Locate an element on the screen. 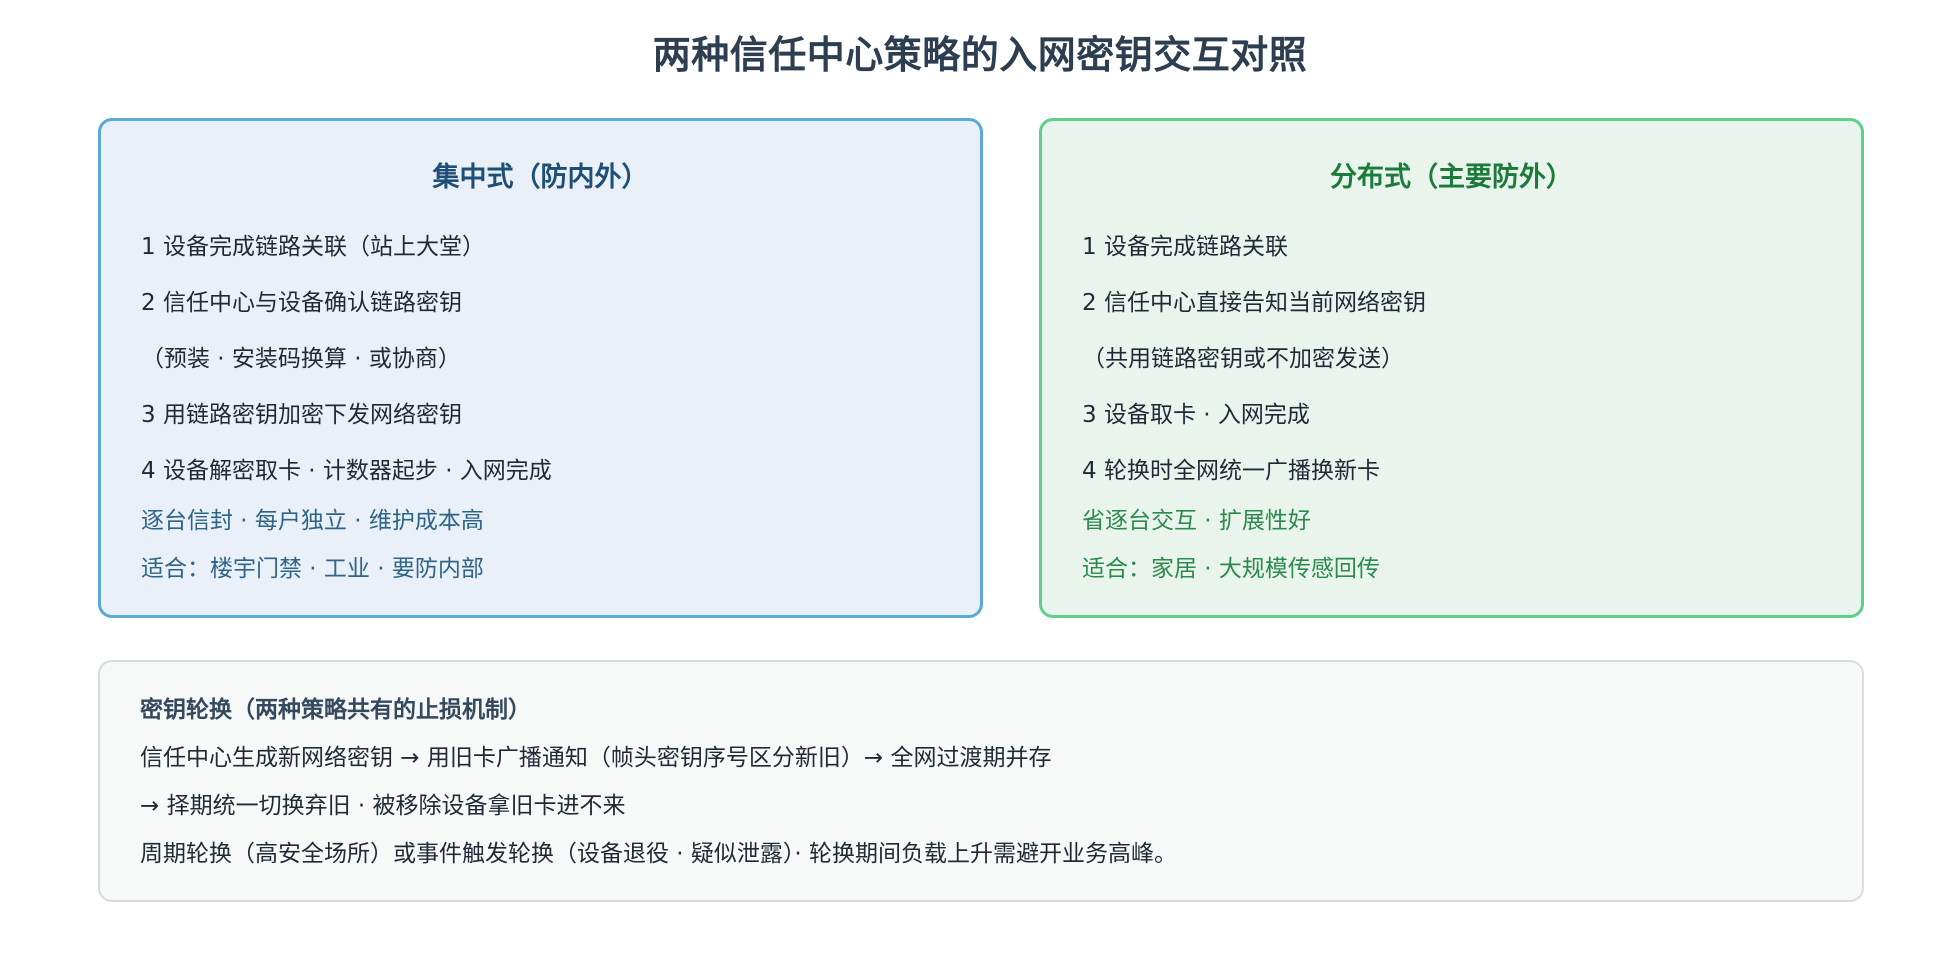 The image size is (1960, 960). central-panel-title: 集中式（防内外） is located at coordinates (540, 177).